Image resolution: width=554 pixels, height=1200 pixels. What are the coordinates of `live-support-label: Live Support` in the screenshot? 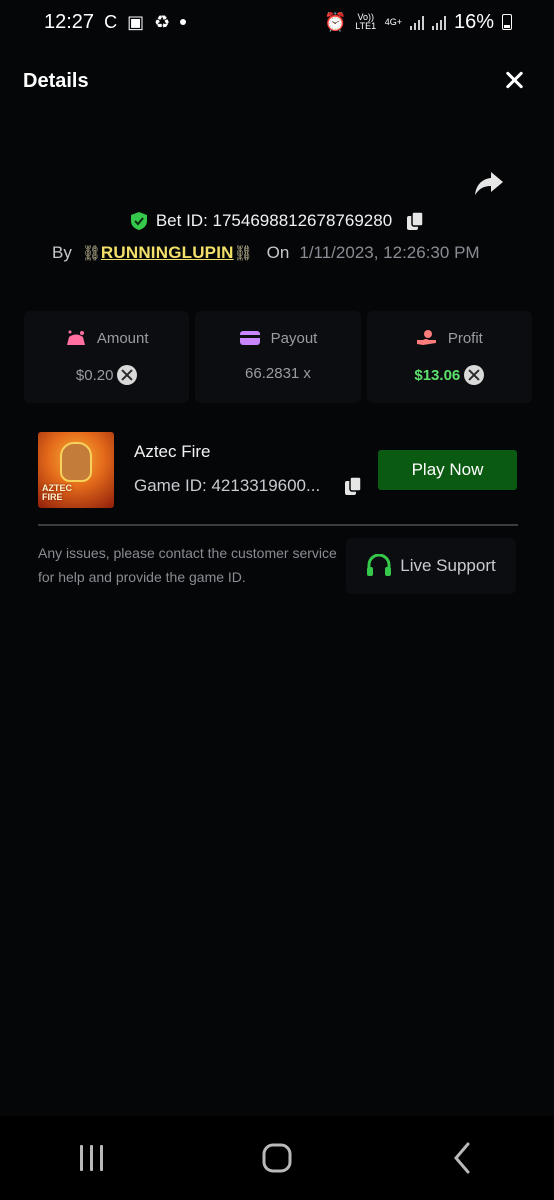 It's located at (448, 565).